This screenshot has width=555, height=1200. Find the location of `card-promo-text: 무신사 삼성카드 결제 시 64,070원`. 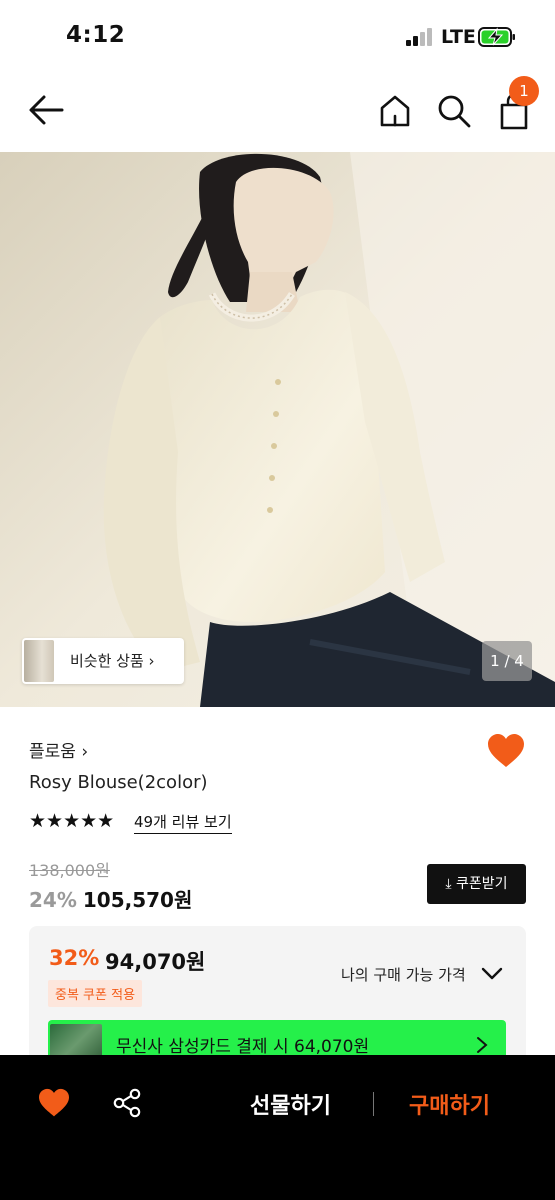

card-promo-text: 무신사 삼성카드 결제 시 64,070원 is located at coordinates (243, 1047).